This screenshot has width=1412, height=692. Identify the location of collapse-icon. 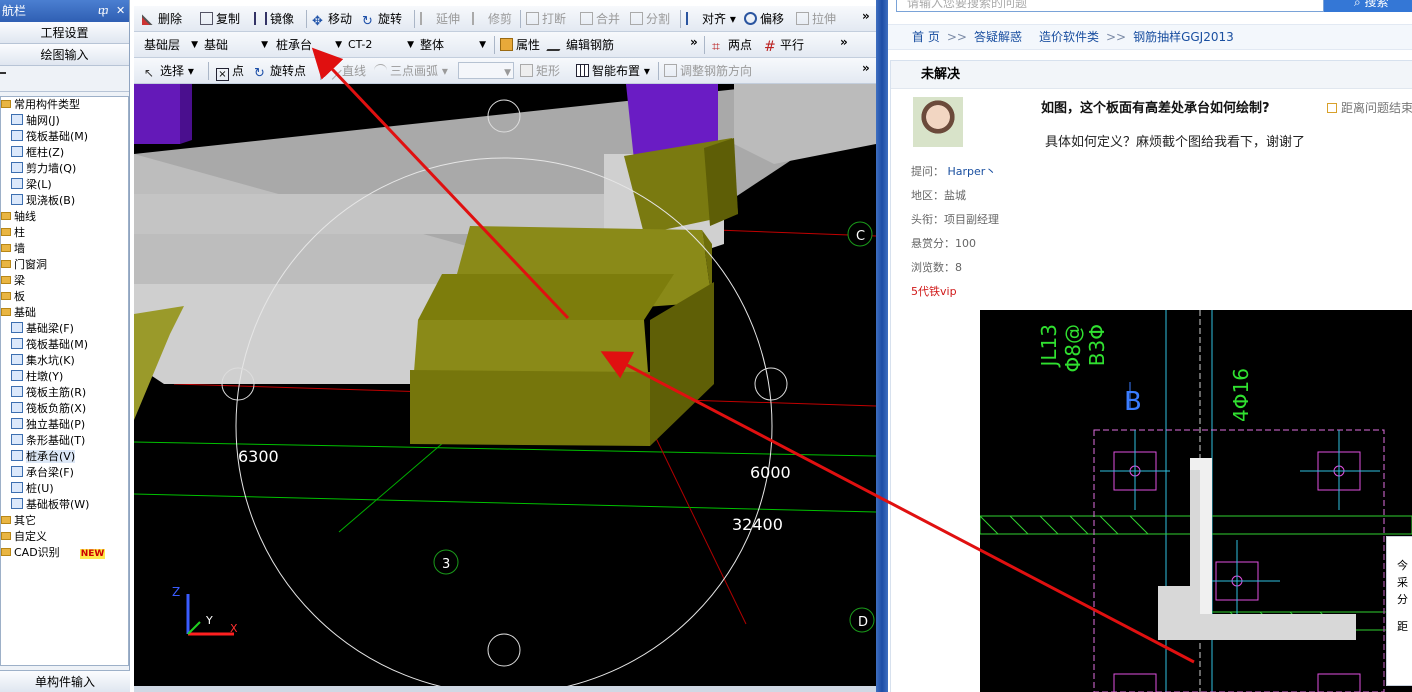
(3, 73).